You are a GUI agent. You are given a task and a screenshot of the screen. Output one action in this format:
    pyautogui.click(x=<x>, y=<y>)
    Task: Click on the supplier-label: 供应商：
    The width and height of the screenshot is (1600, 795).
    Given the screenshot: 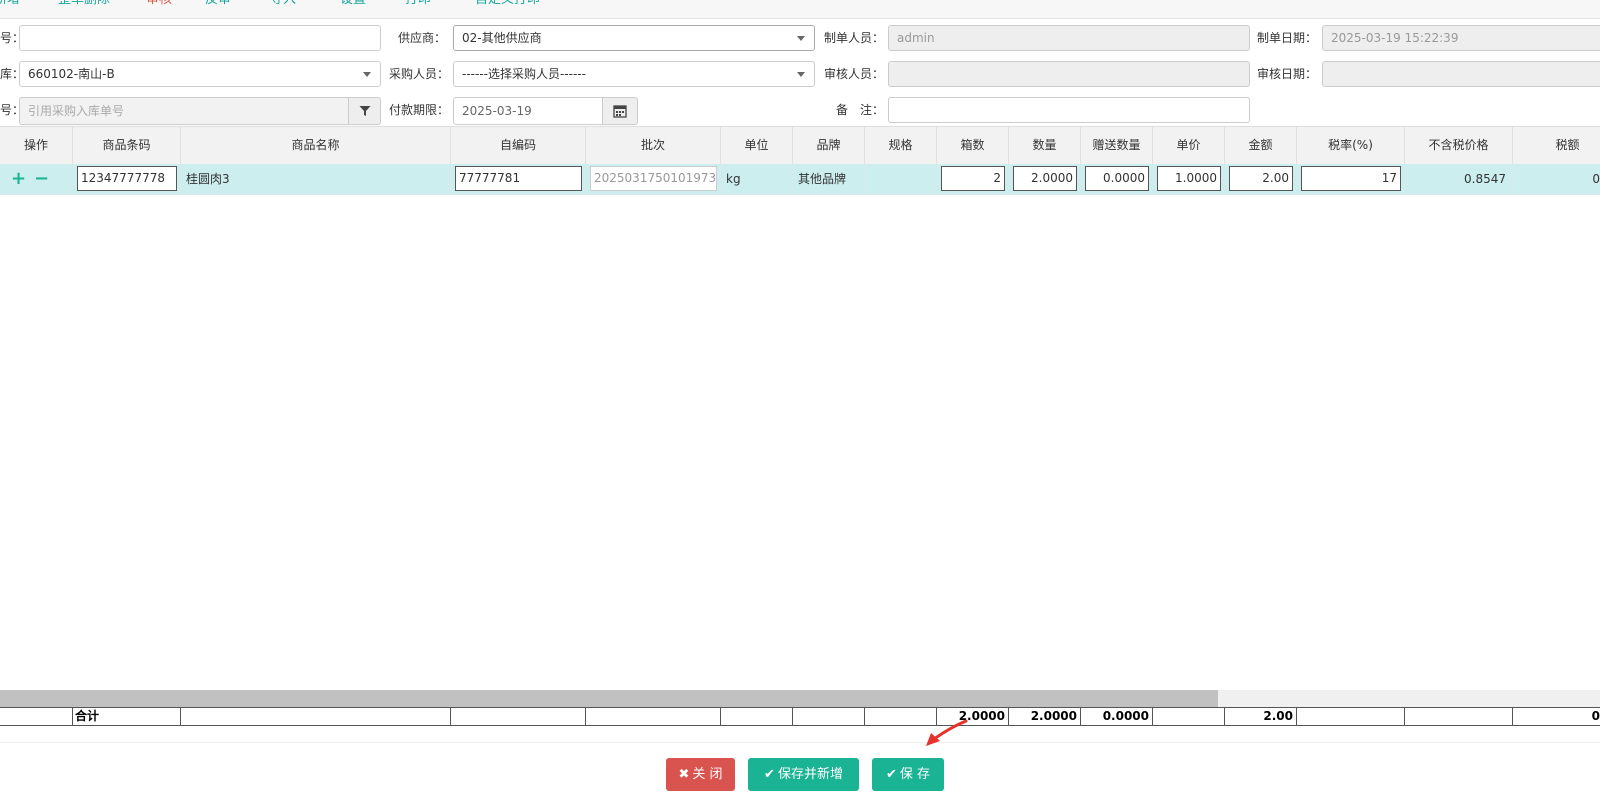 What is the action you would take?
    pyautogui.click(x=421, y=38)
    